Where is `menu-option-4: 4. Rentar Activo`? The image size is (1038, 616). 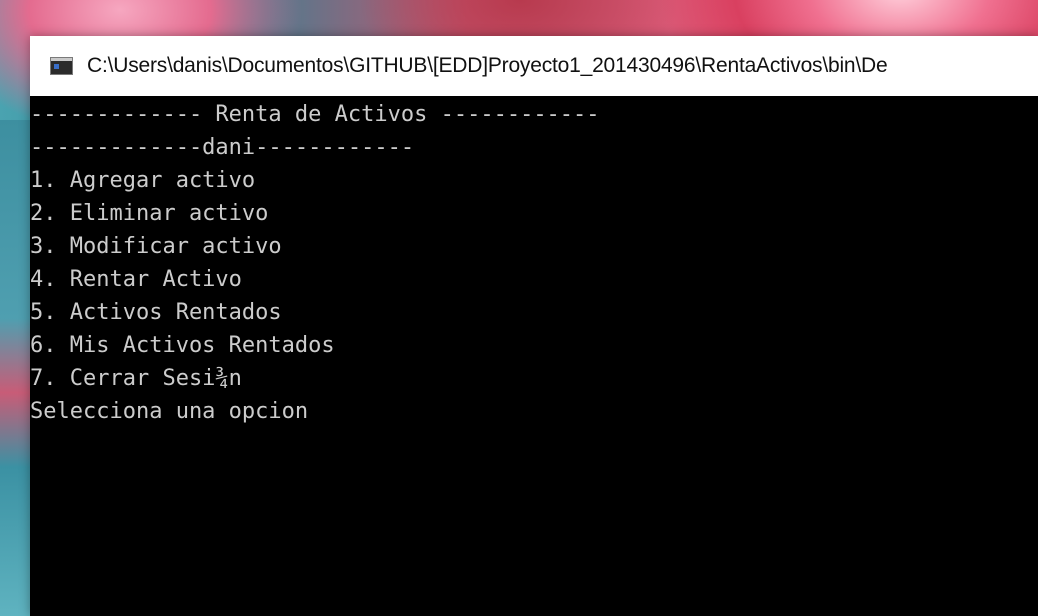 menu-option-4: 4. Rentar Activo is located at coordinates (136, 279).